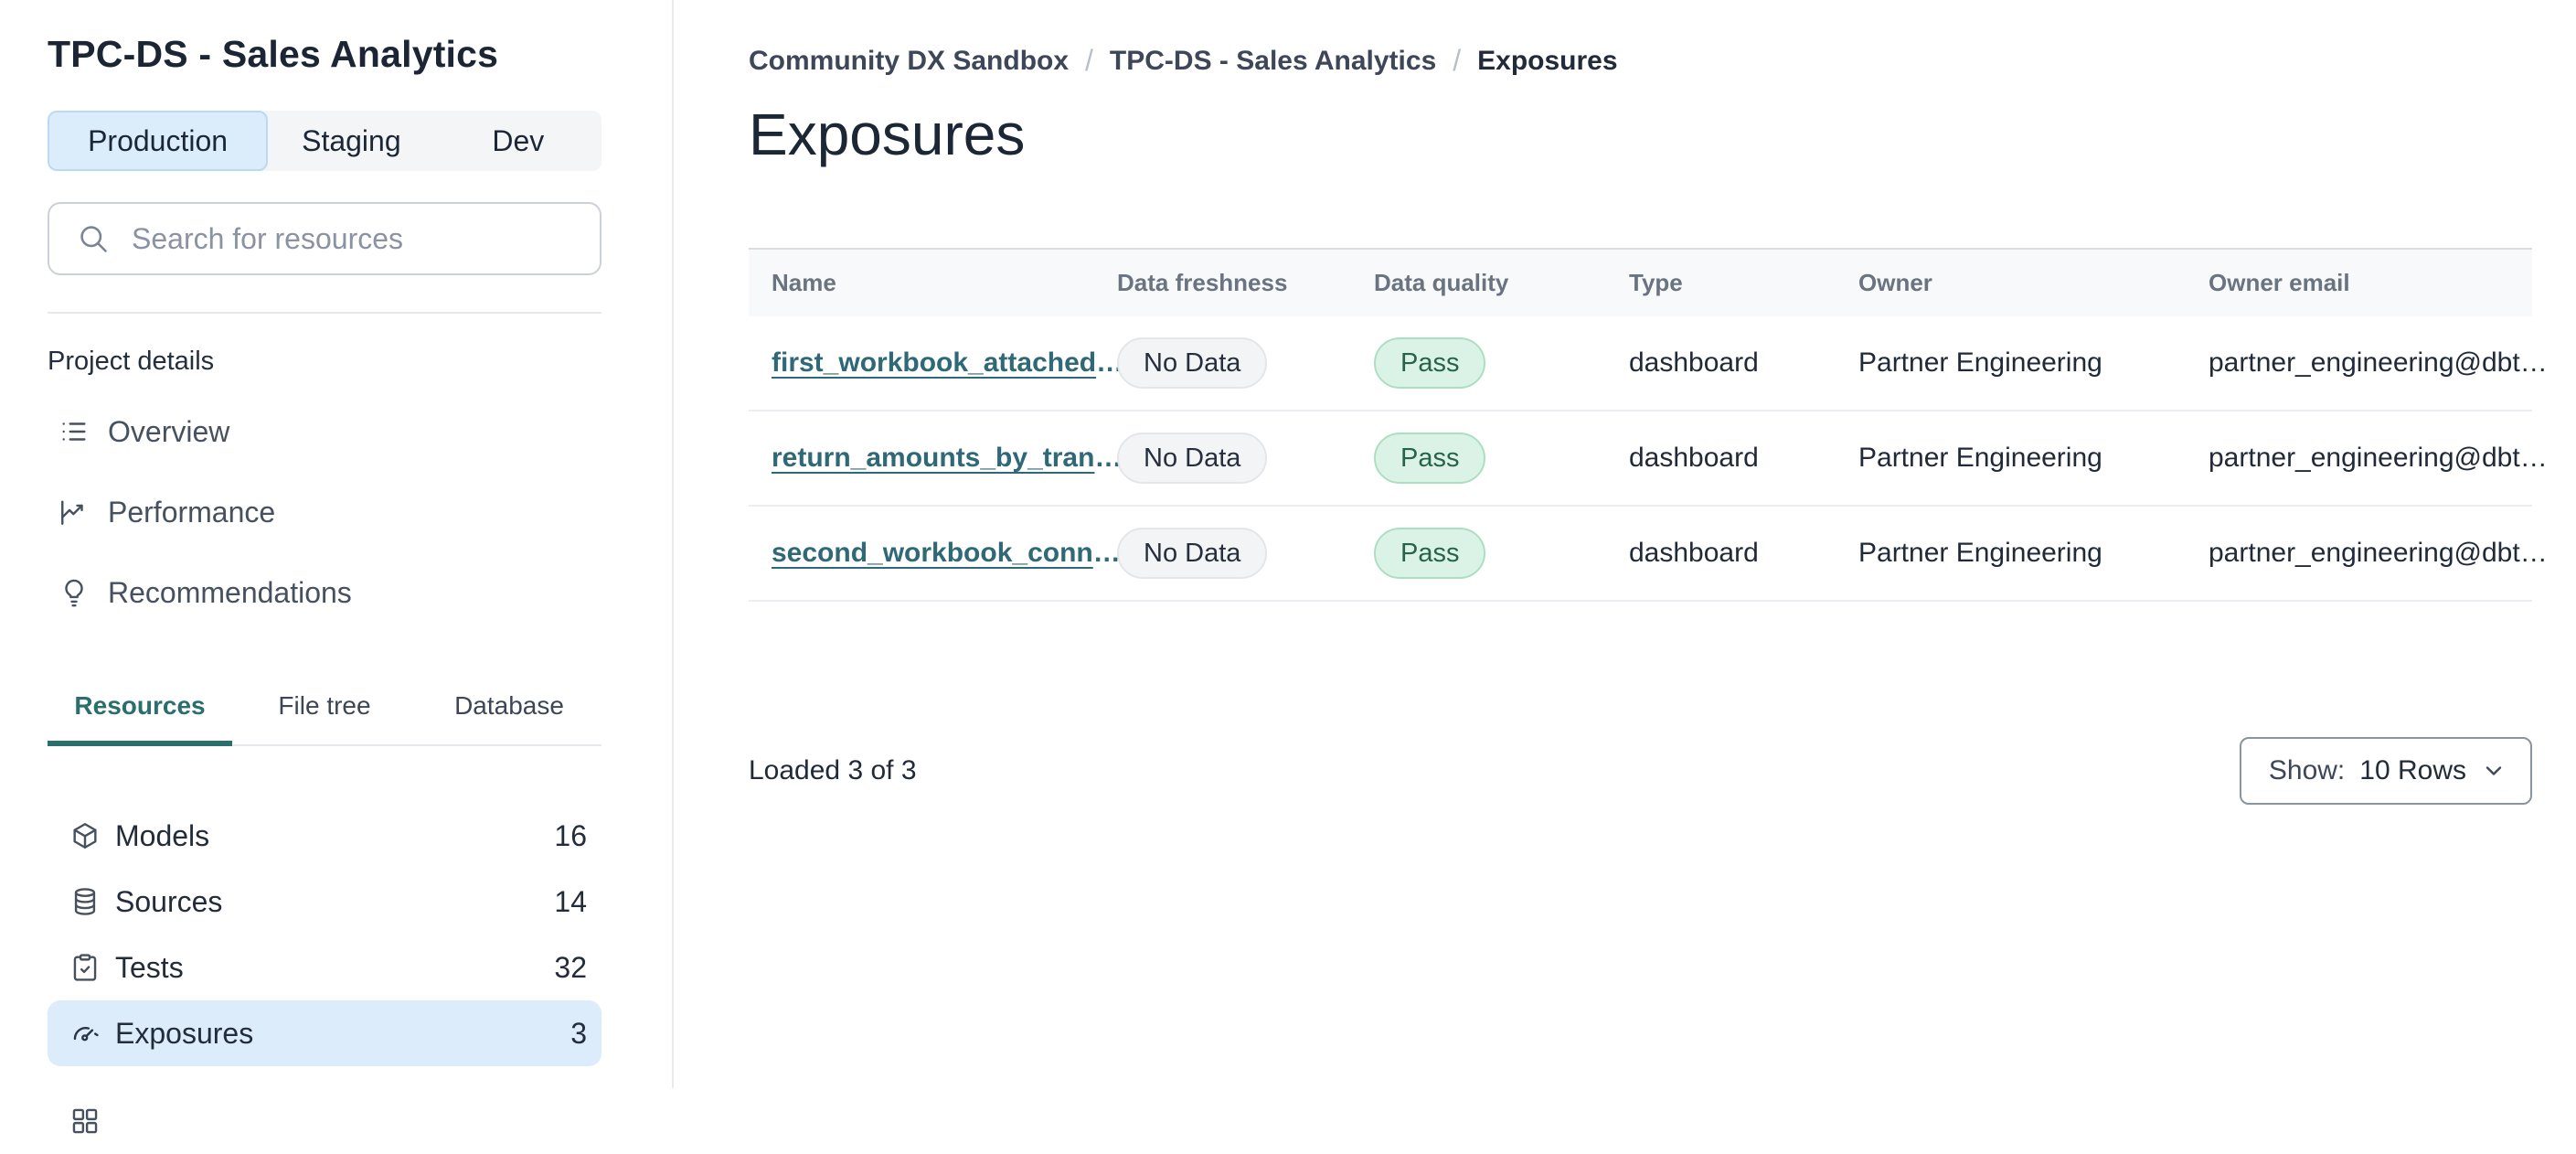 The height and width of the screenshot is (1154, 2576). Describe the element at coordinates (85, 968) in the screenshot. I see `clipboard-check-icon` at that location.